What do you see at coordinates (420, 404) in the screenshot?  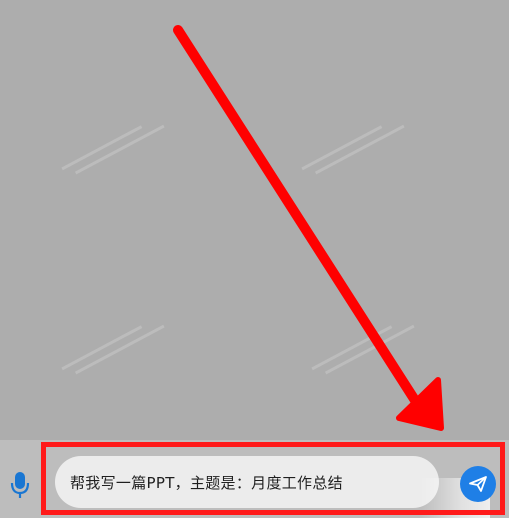 I see `arrow-head` at bounding box center [420, 404].